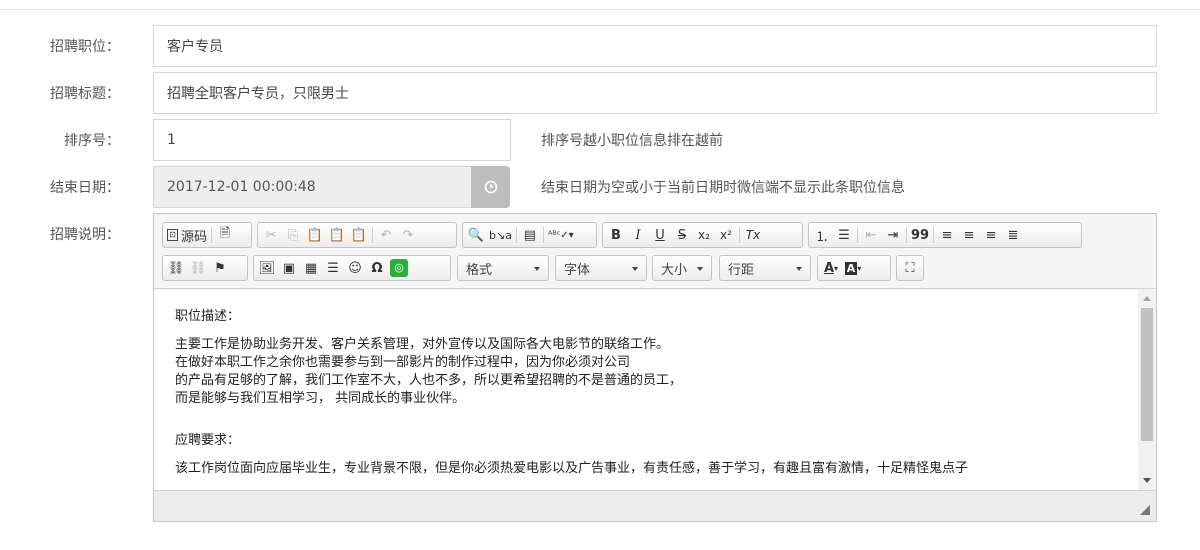 The height and width of the screenshot is (550, 1200). I want to click on copy-button: ⎘, so click(293, 235).